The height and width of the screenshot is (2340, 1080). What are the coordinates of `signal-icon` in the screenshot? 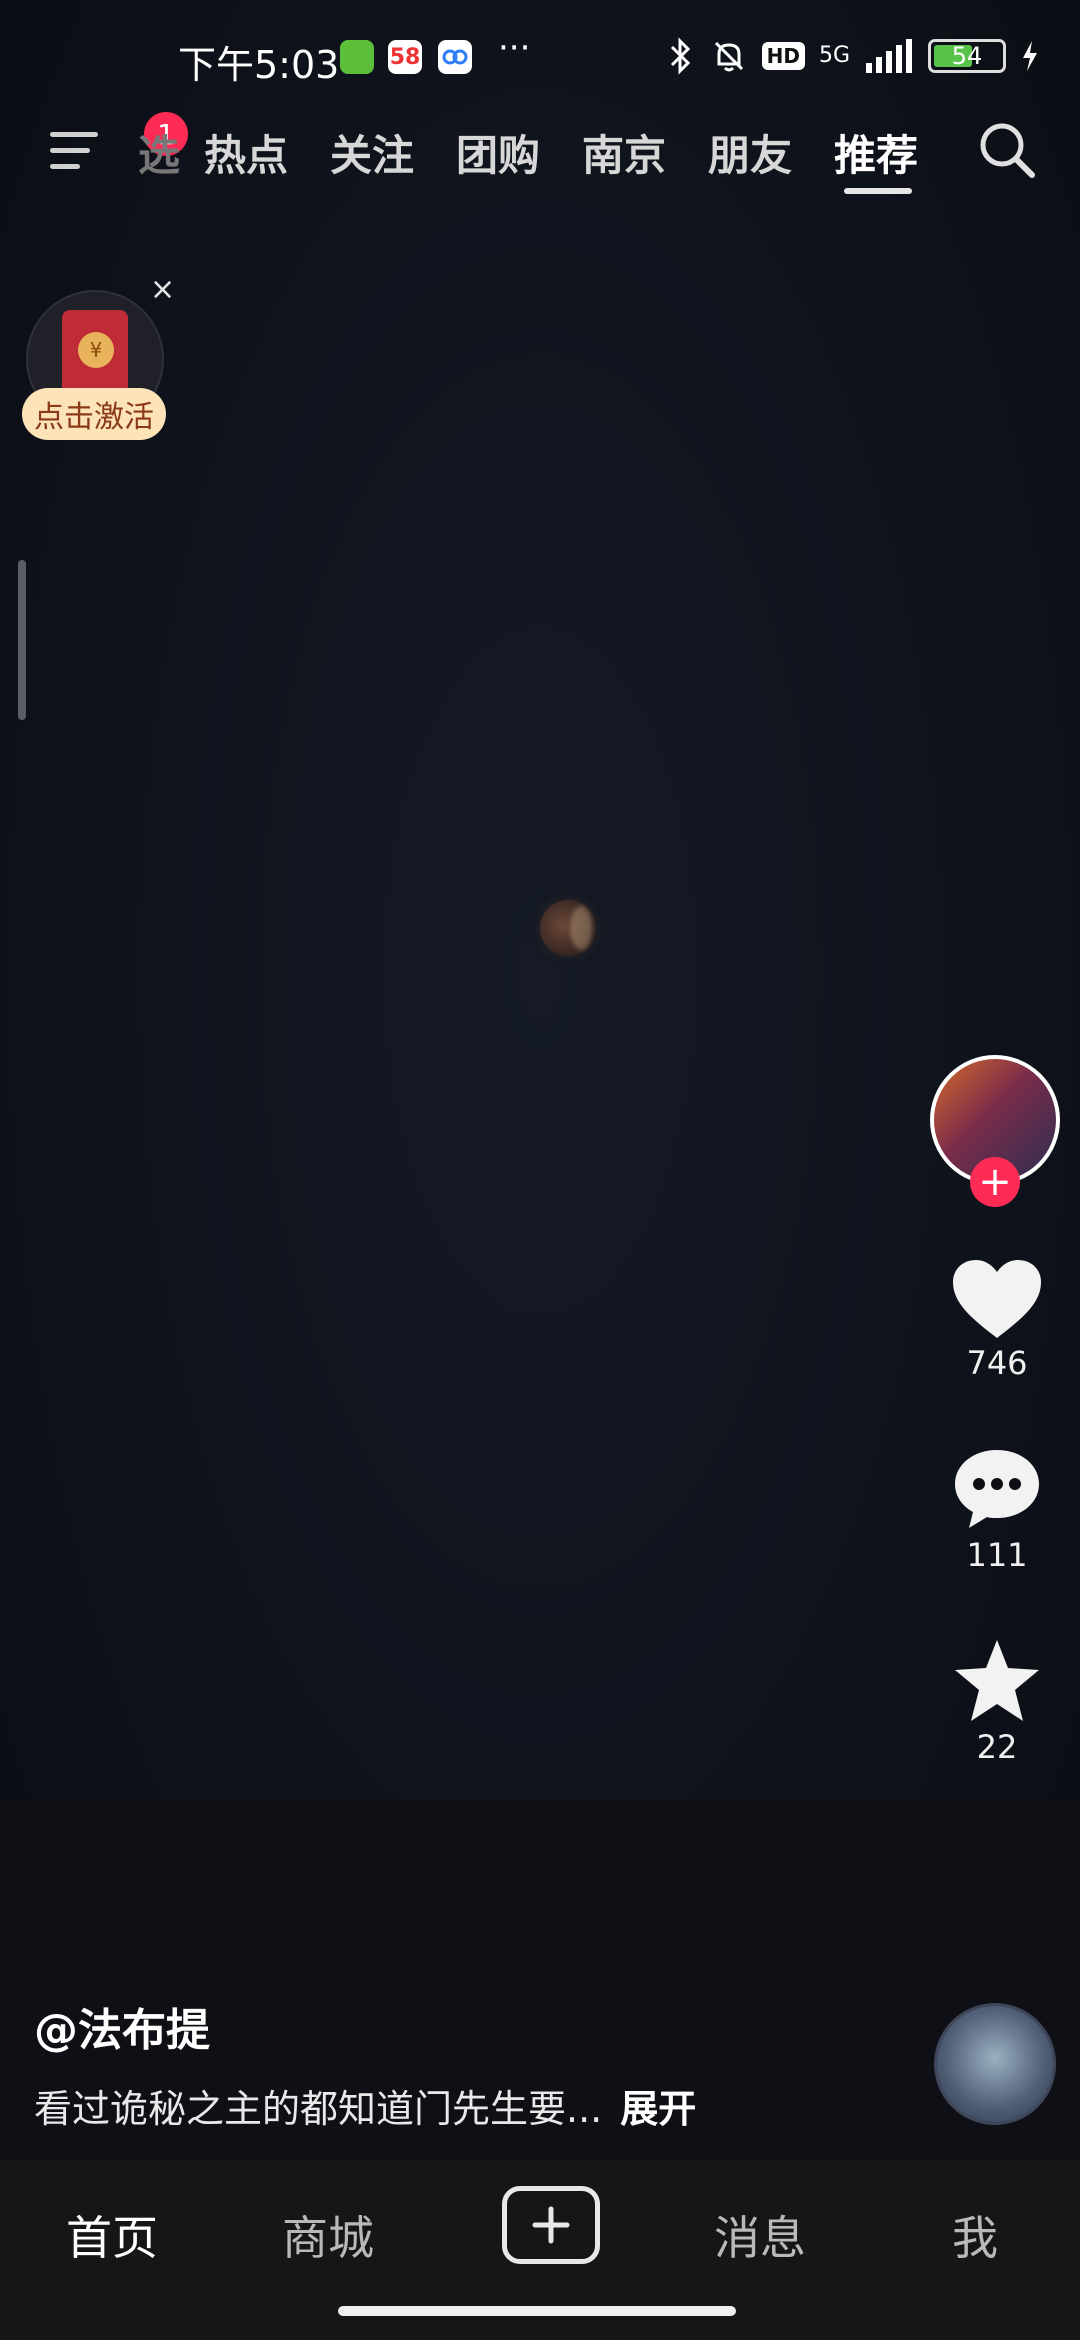 It's located at (889, 56).